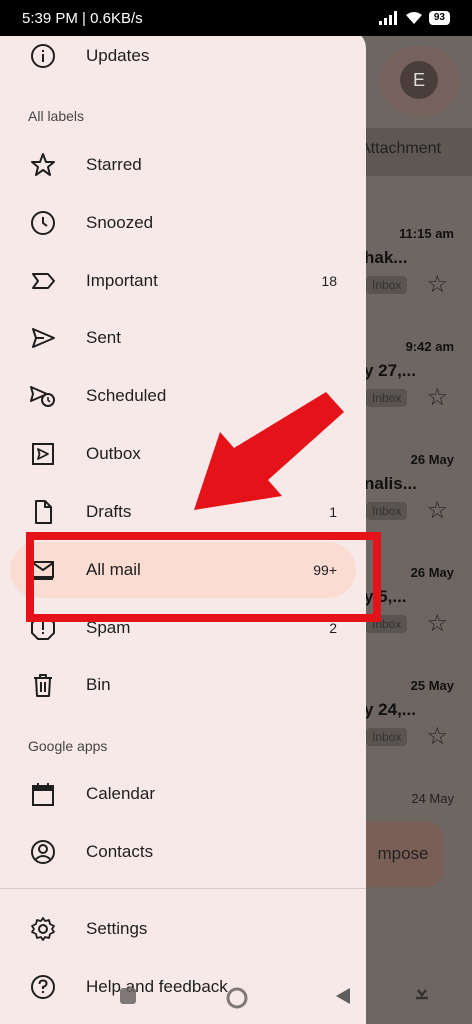  I want to click on drawer-item-snoozed: Snoozed, so click(183, 223).